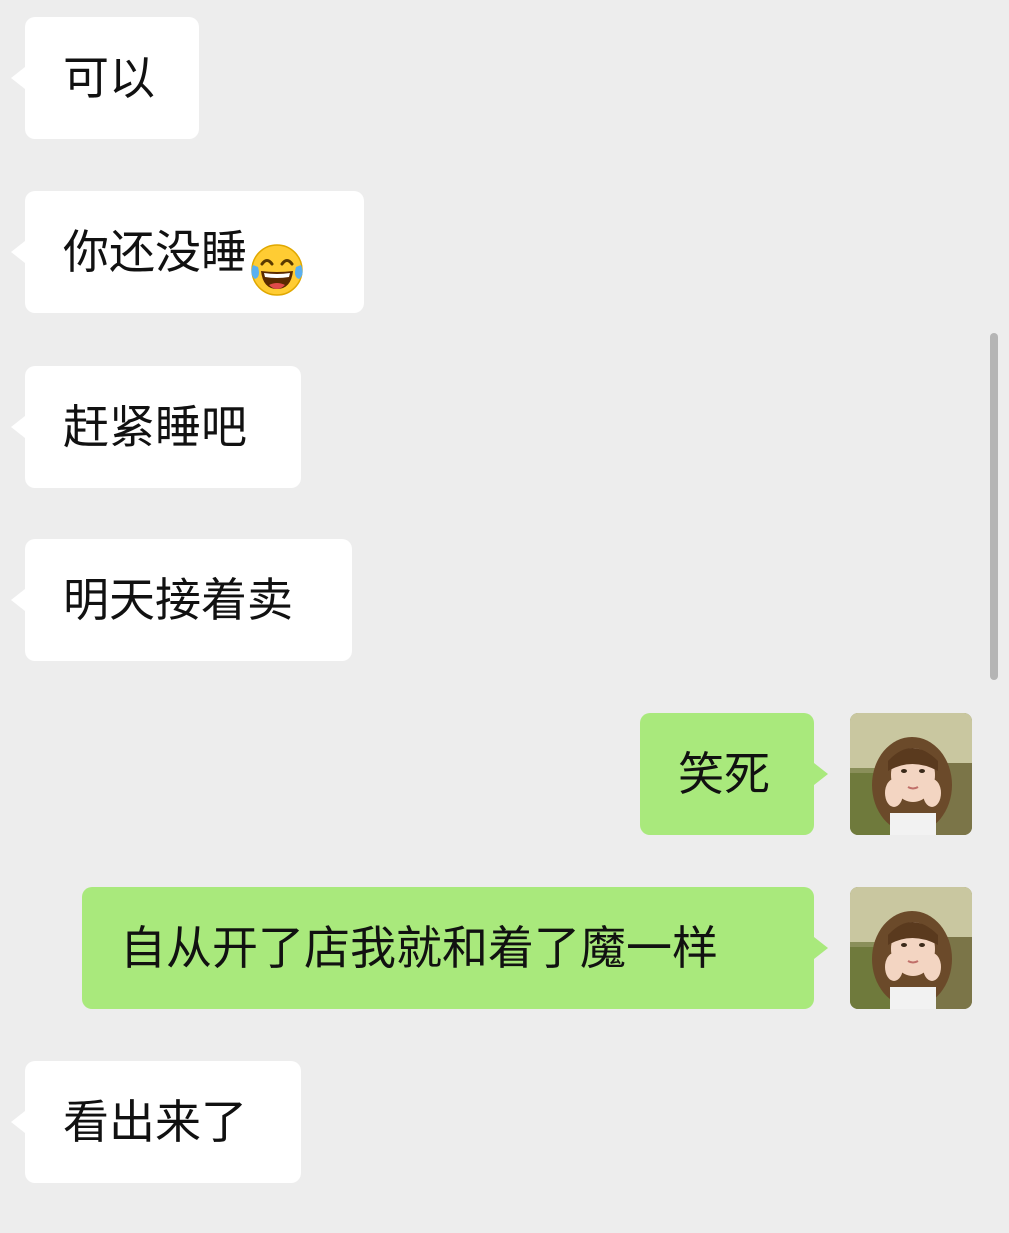 Image resolution: width=1009 pixels, height=1233 pixels. Describe the element at coordinates (109, 78) in the screenshot. I see `message-text: 可以` at that location.